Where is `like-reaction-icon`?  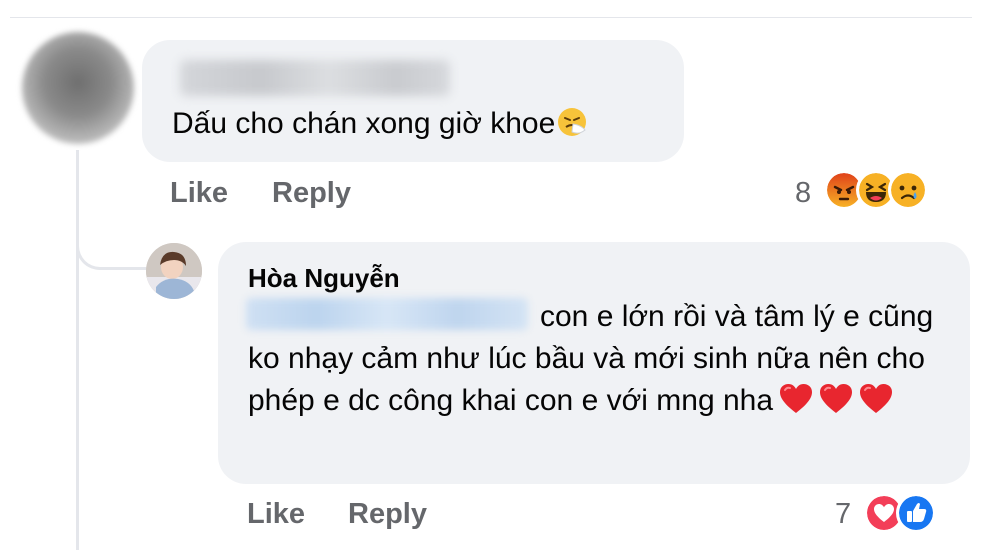
like-reaction-icon is located at coordinates (916, 513).